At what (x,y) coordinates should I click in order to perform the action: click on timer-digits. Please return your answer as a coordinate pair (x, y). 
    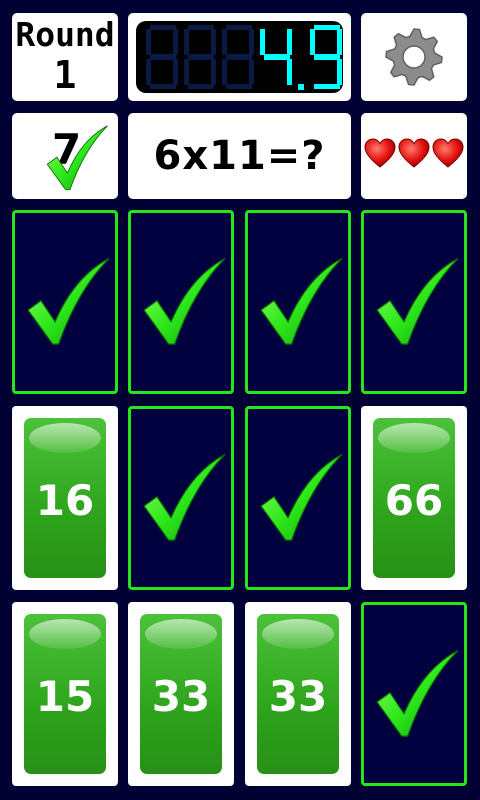
    Looking at the image, I should click on (244, 57).